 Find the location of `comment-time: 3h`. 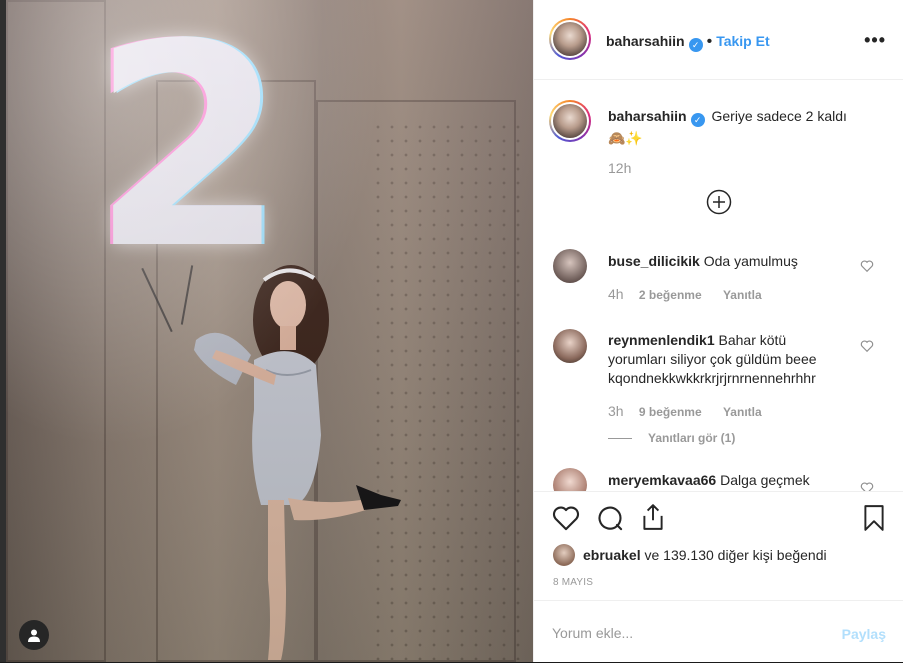

comment-time: 3h is located at coordinates (616, 411).